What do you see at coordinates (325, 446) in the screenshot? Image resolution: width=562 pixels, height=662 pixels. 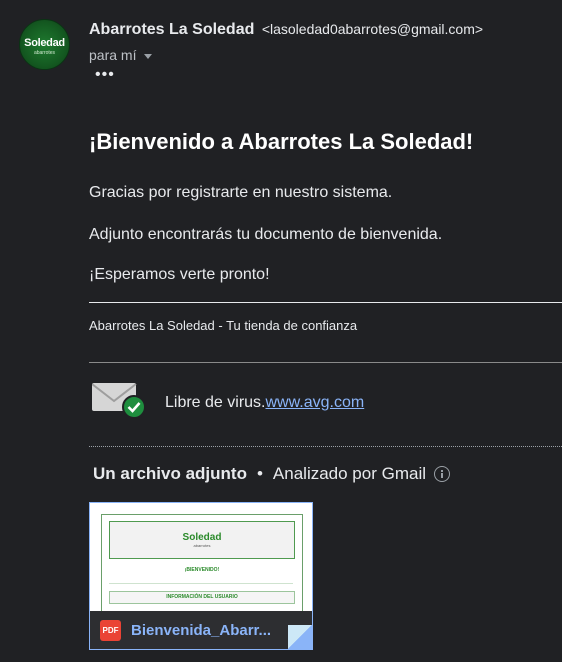 I see `divider-dotted` at bounding box center [325, 446].